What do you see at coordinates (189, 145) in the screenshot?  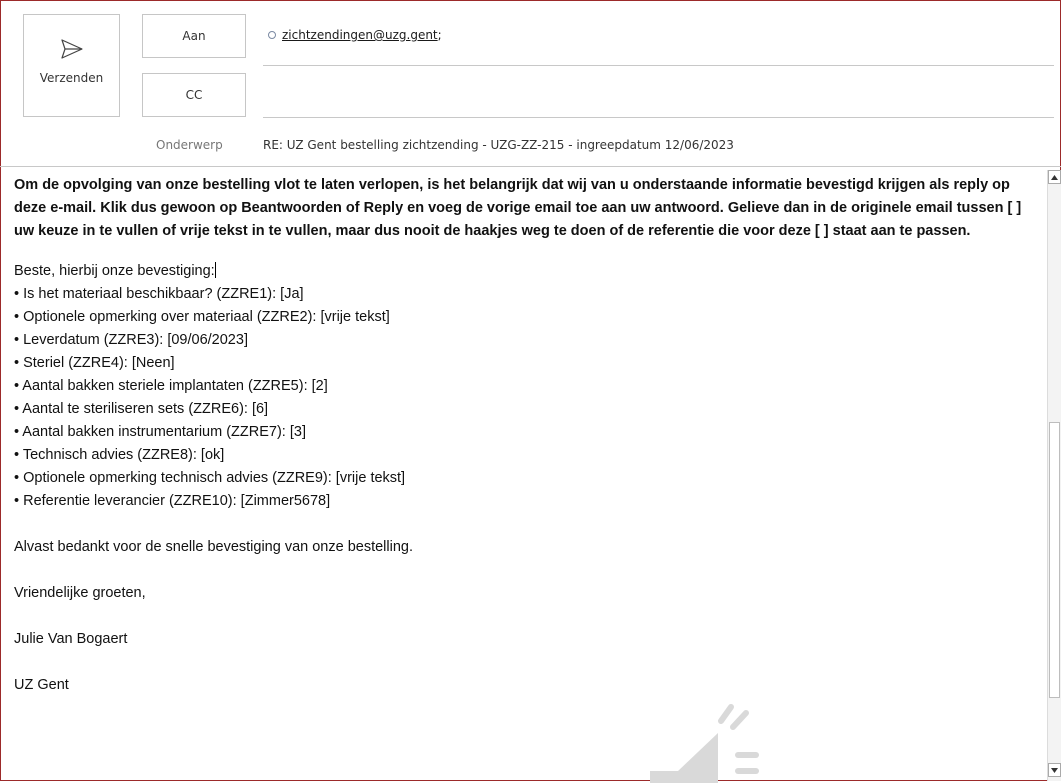 I see `subject-label: Onderwerp` at bounding box center [189, 145].